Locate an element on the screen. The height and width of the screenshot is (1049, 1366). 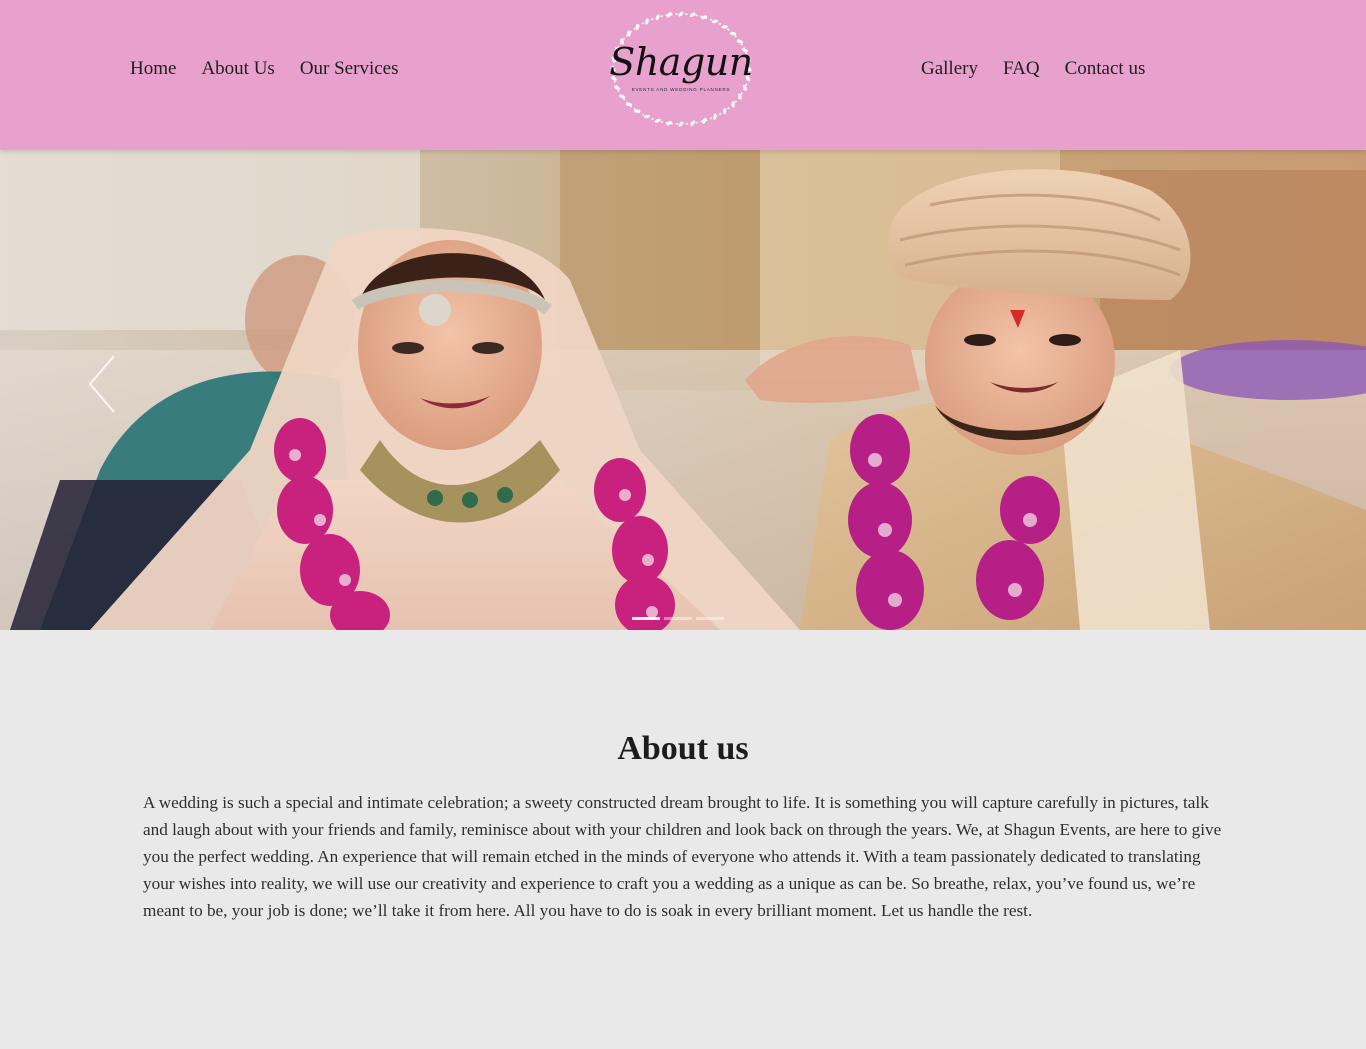
nav-left: Home About Us Our Services is located at coordinates (264, 69).